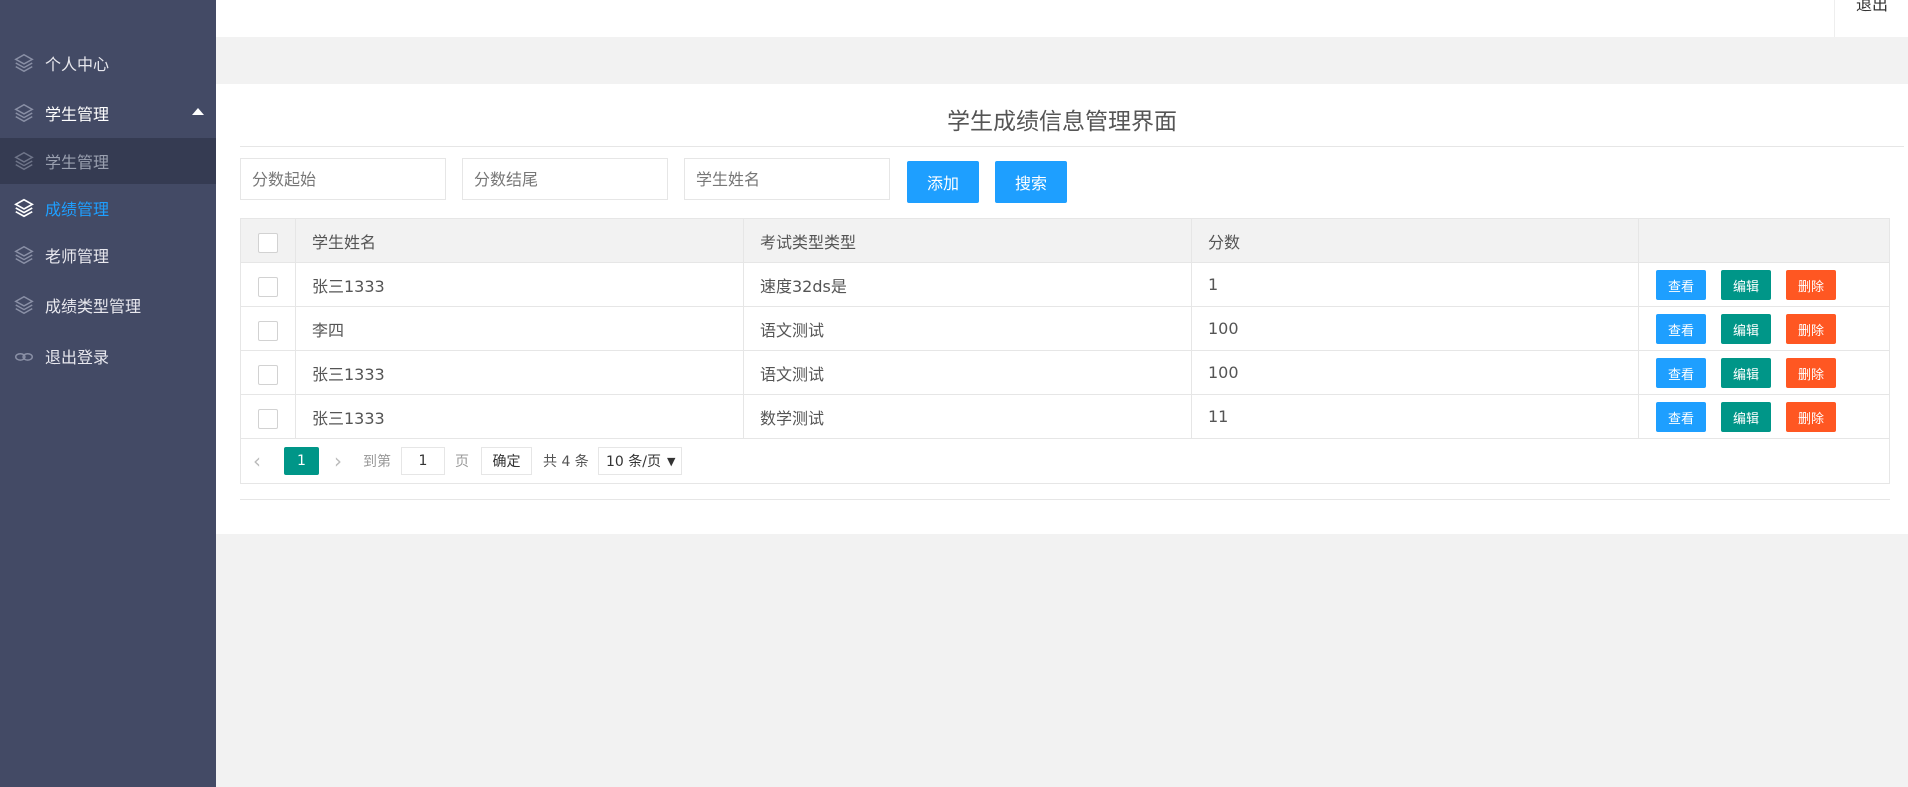 The image size is (1908, 787). Describe the element at coordinates (565, 179) in the screenshot. I see `score-end-input` at that location.